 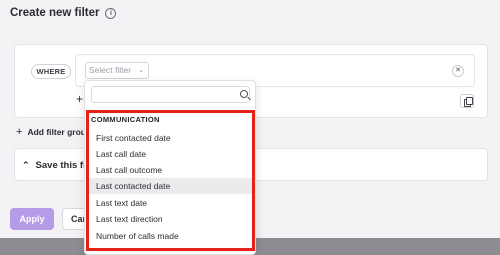 I want to click on search-icon, so click(x=244, y=94).